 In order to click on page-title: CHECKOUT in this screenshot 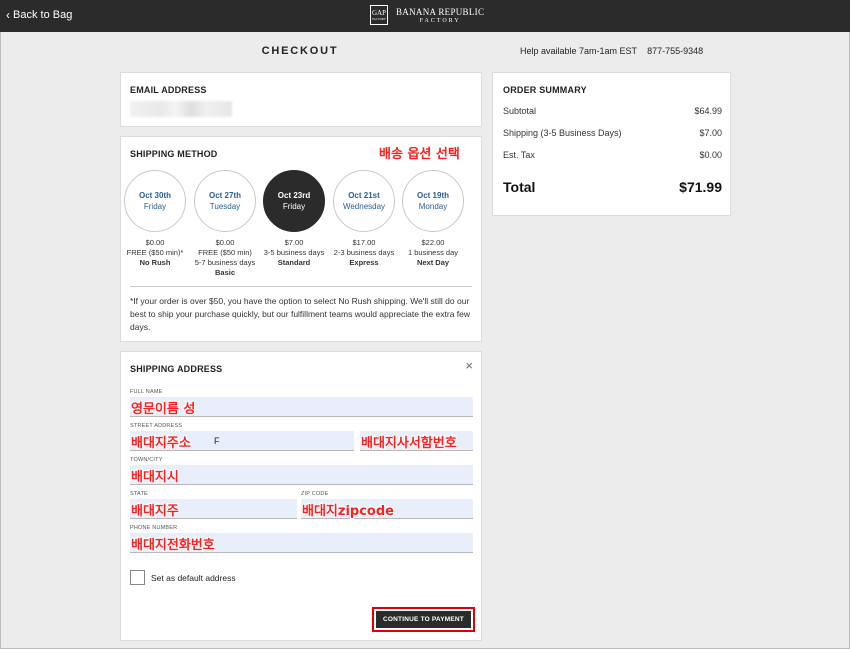, I will do `click(300, 51)`.